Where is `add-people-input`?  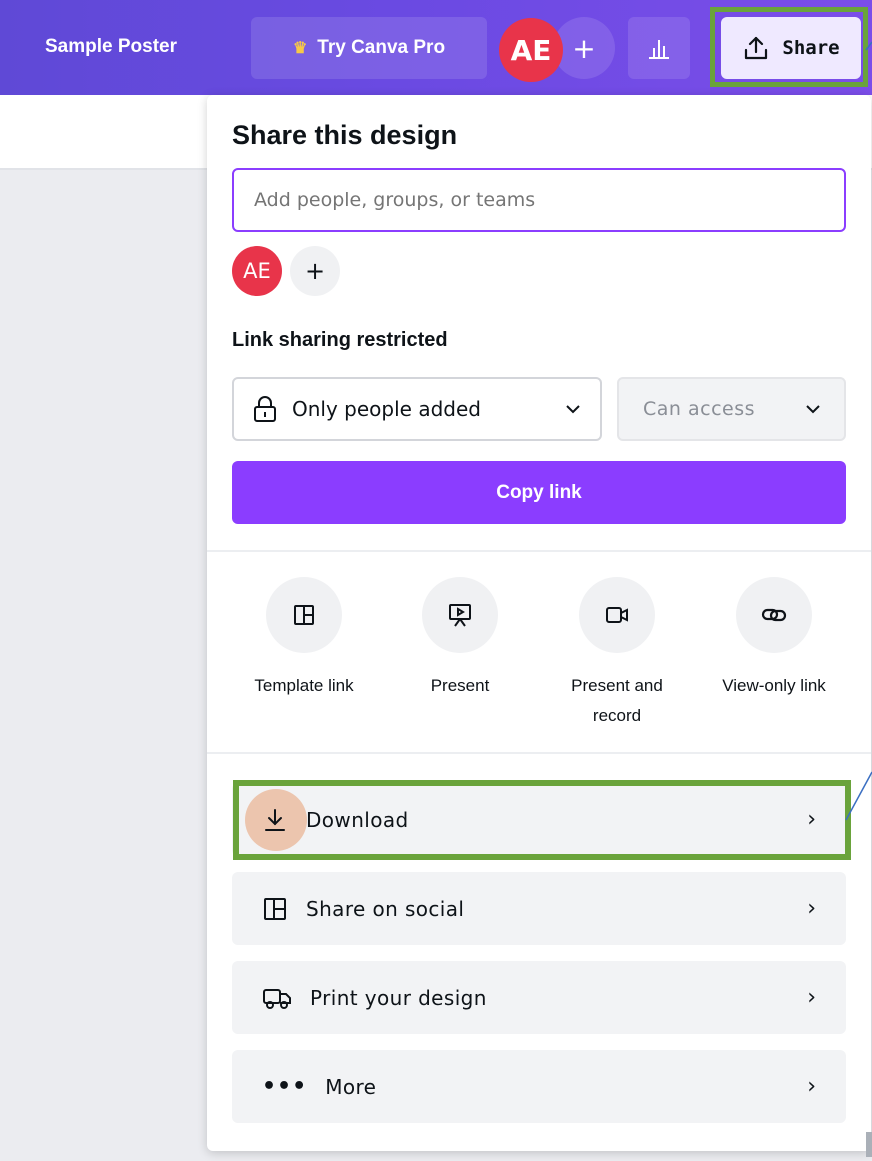
add-people-input is located at coordinates (539, 200).